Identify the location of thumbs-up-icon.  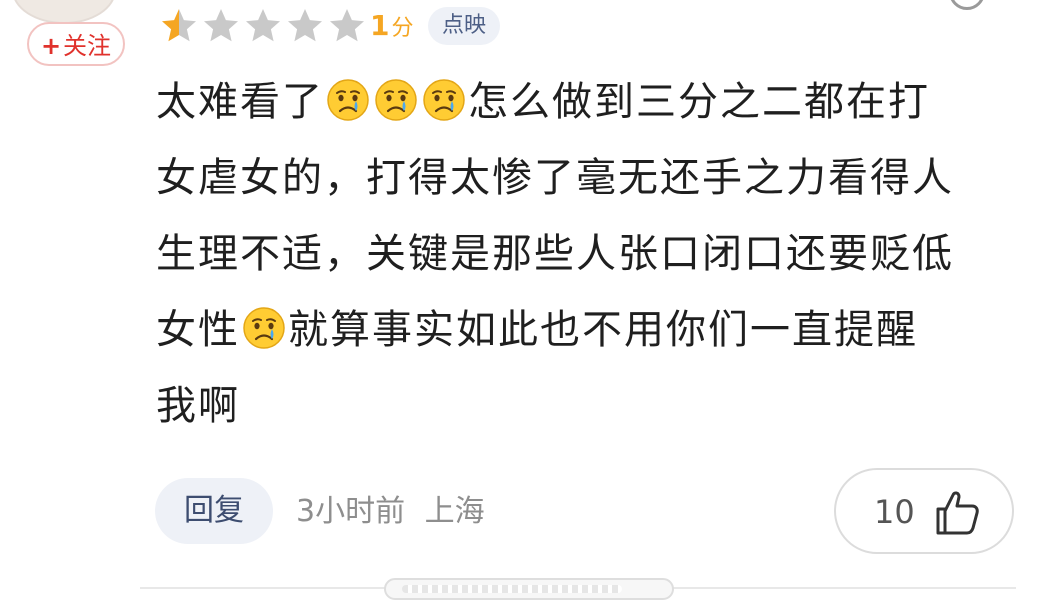
(957, 513).